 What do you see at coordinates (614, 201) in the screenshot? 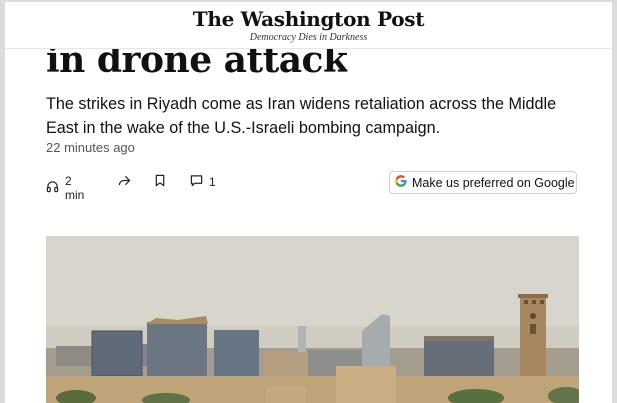
I see `window-right-border` at bounding box center [614, 201].